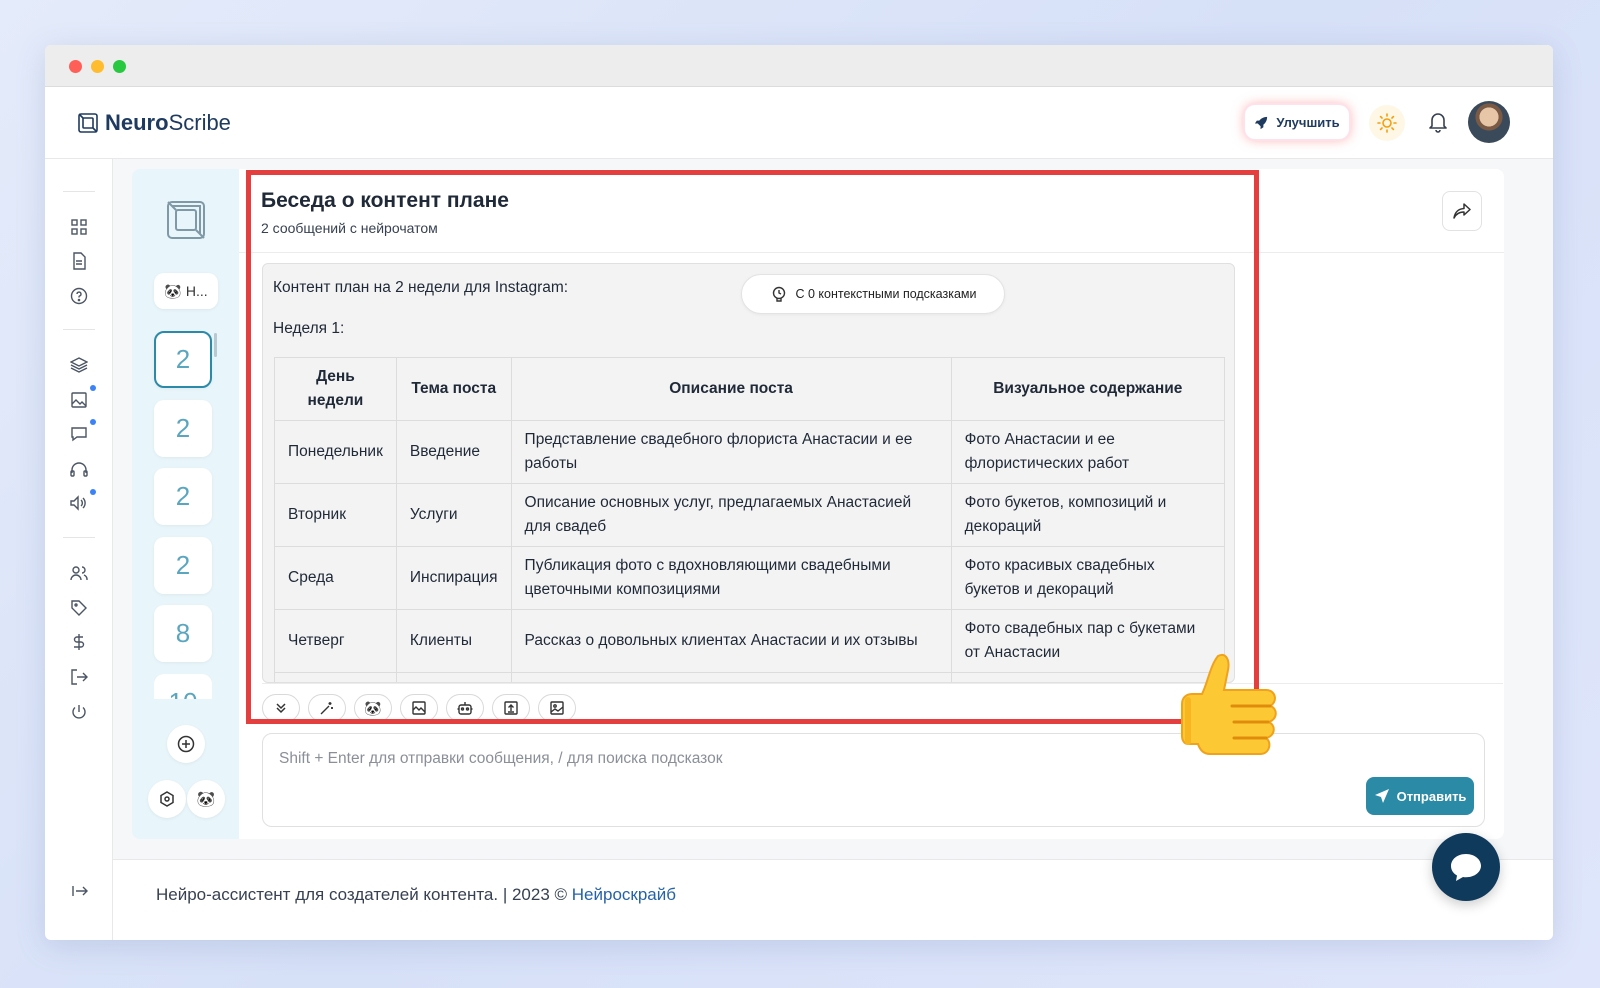  What do you see at coordinates (1387, 123) in the screenshot?
I see `theme-toggle-button` at bounding box center [1387, 123].